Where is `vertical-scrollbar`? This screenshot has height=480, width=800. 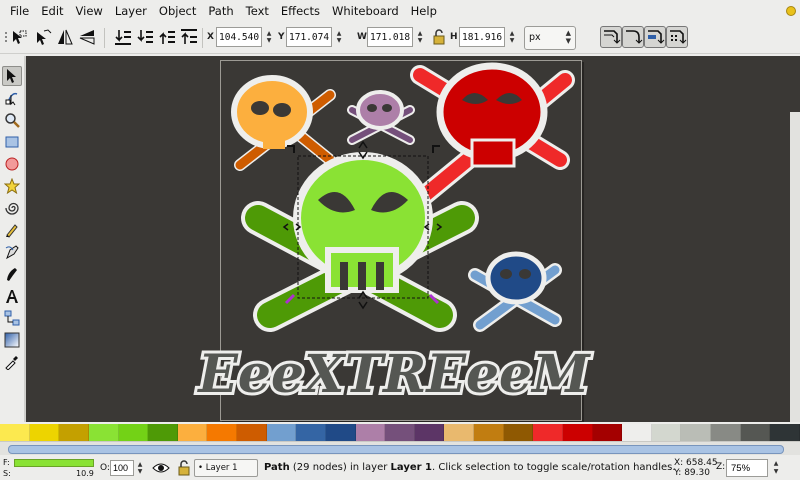
vertical-scrollbar is located at coordinates (795, 267).